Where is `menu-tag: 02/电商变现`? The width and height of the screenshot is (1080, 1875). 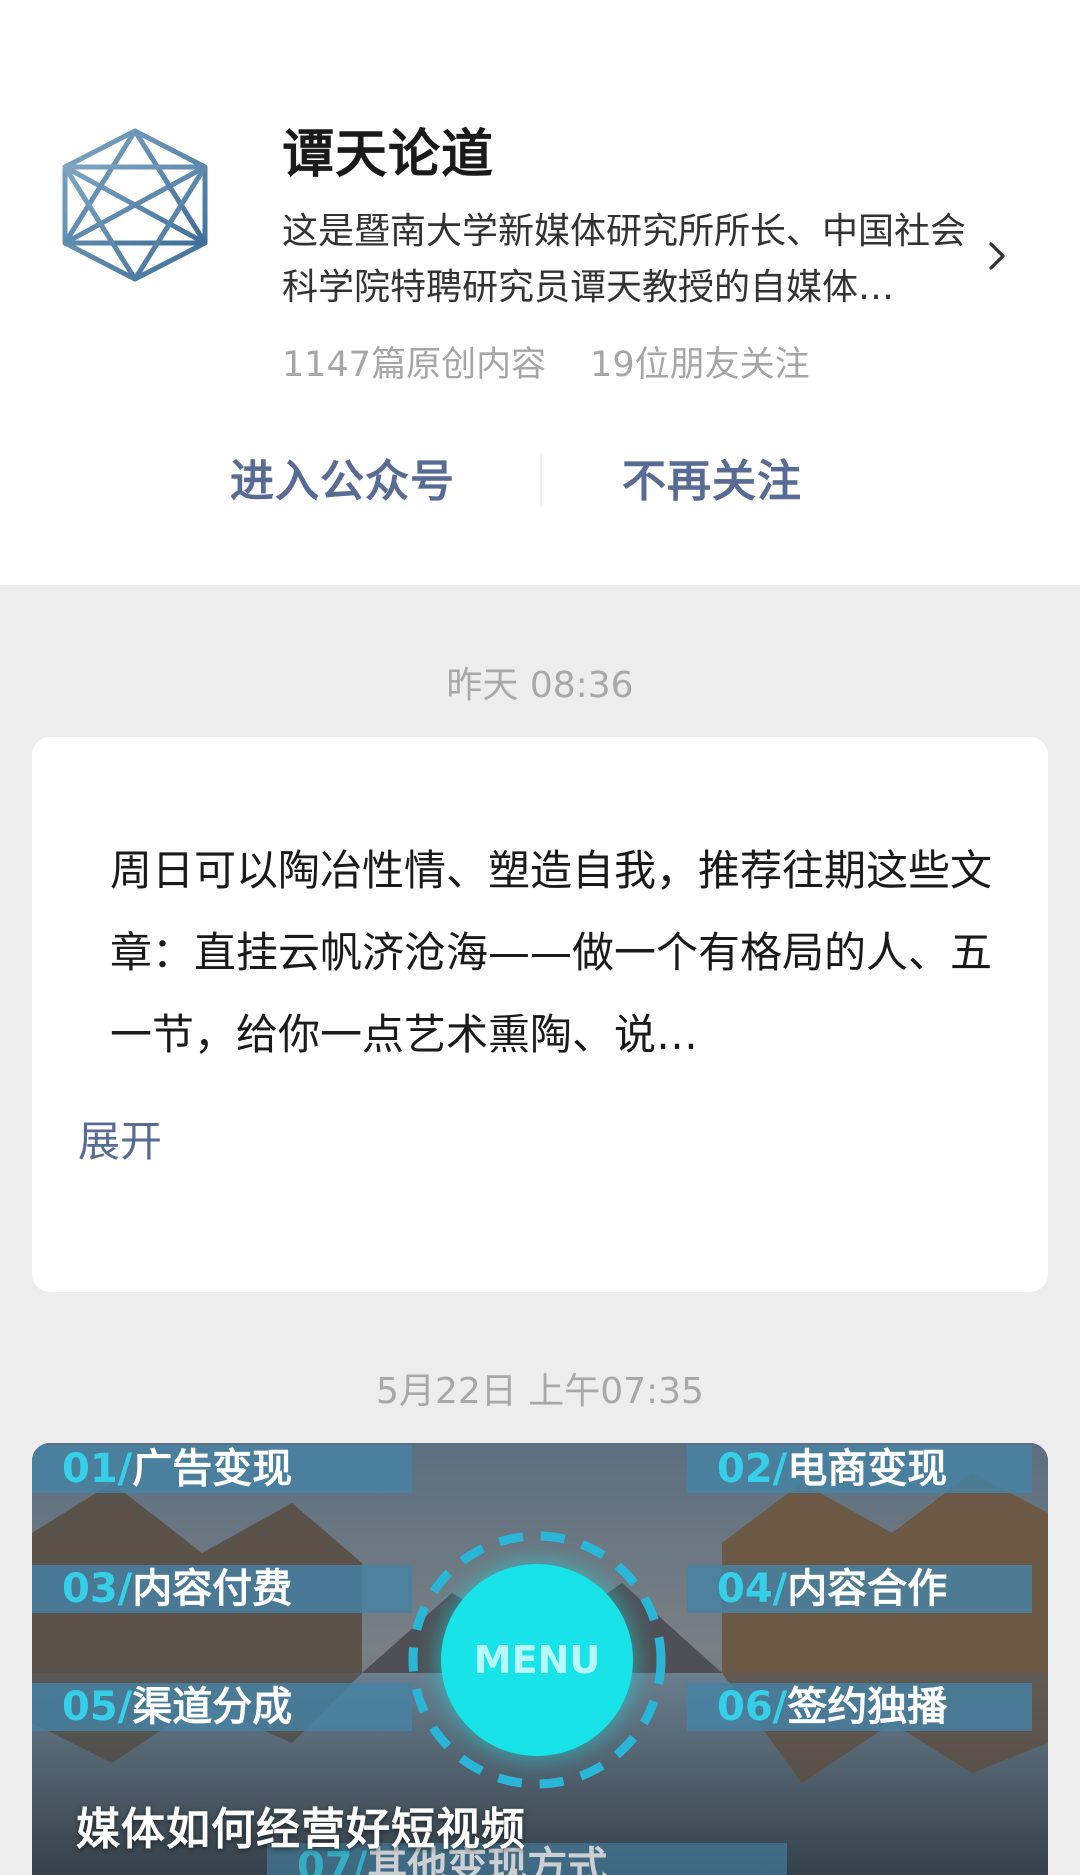 menu-tag: 02/电商变现 is located at coordinates (859, 1469).